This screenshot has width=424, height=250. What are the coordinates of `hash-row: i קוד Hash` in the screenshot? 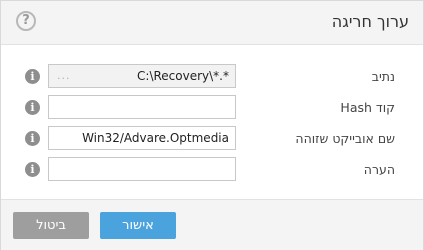 It's located at (212, 108).